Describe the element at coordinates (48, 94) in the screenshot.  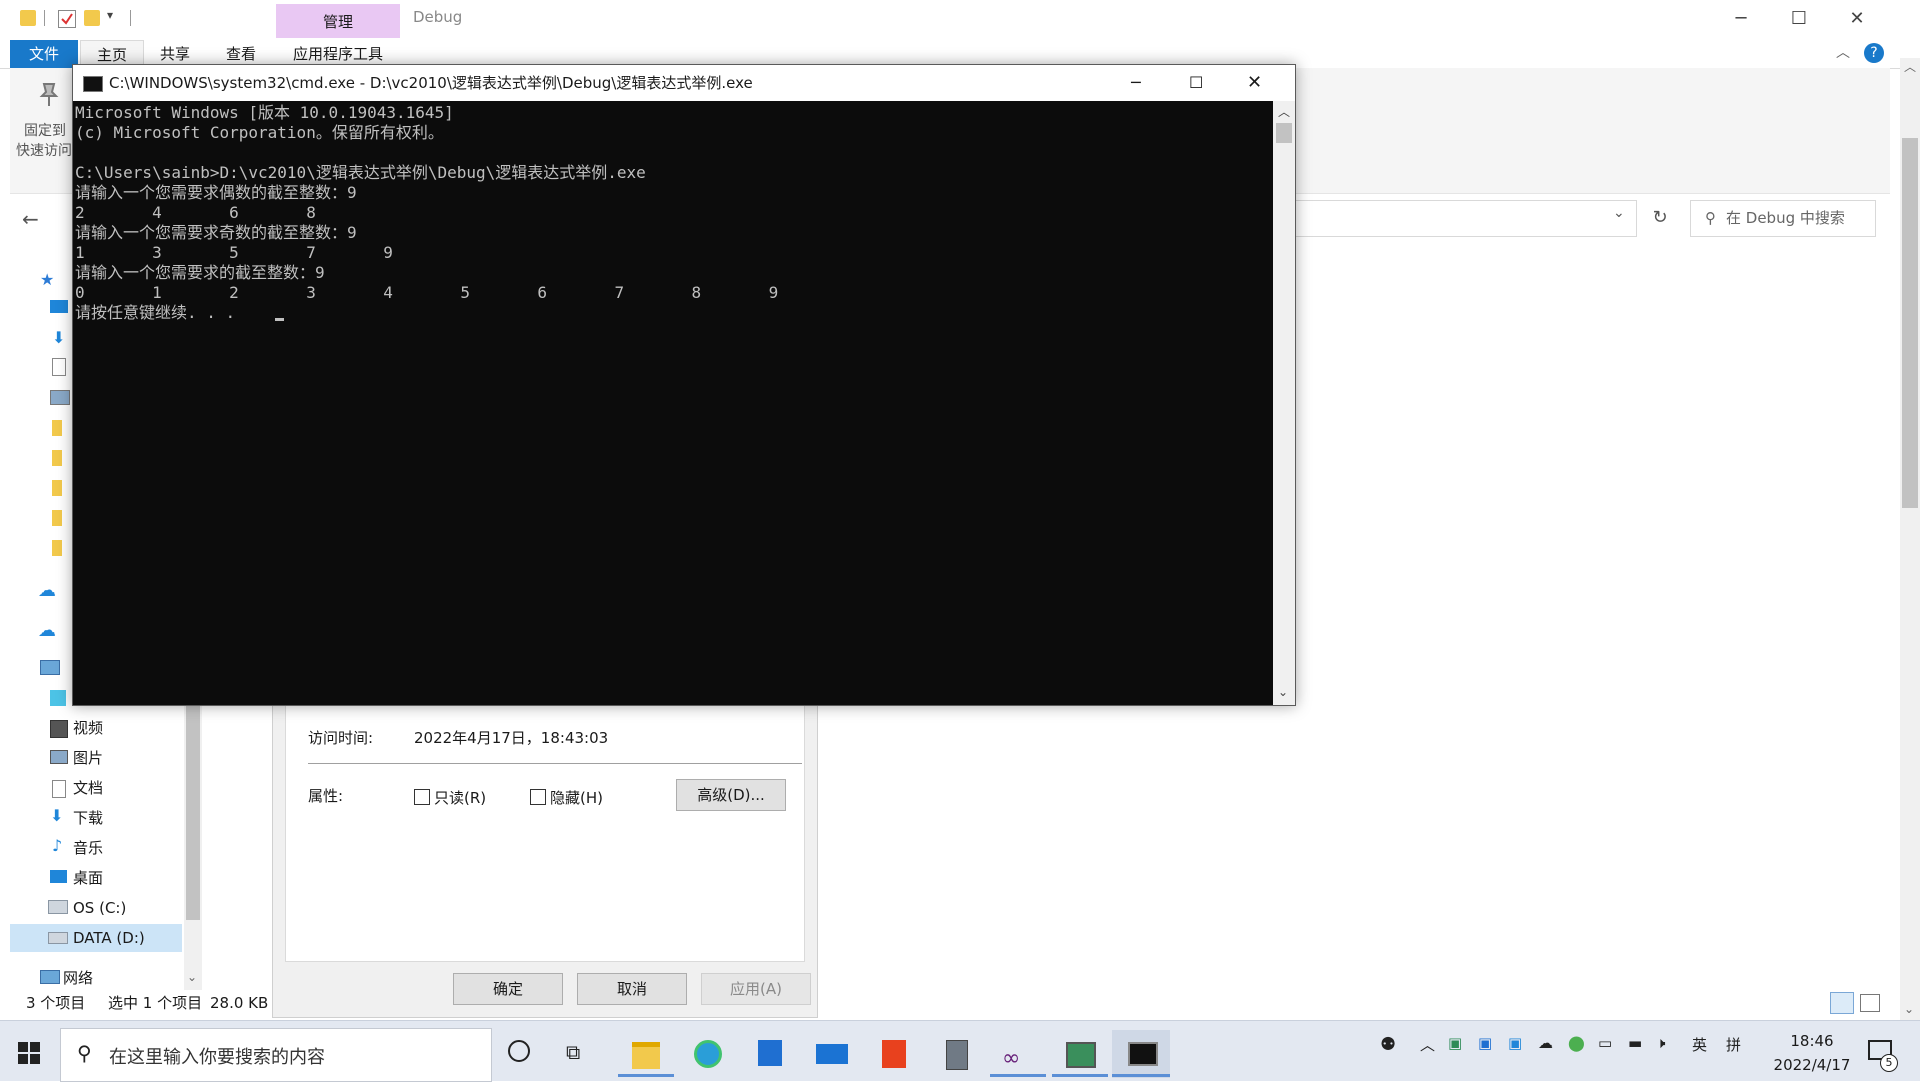
I see `pin-icon` at that location.